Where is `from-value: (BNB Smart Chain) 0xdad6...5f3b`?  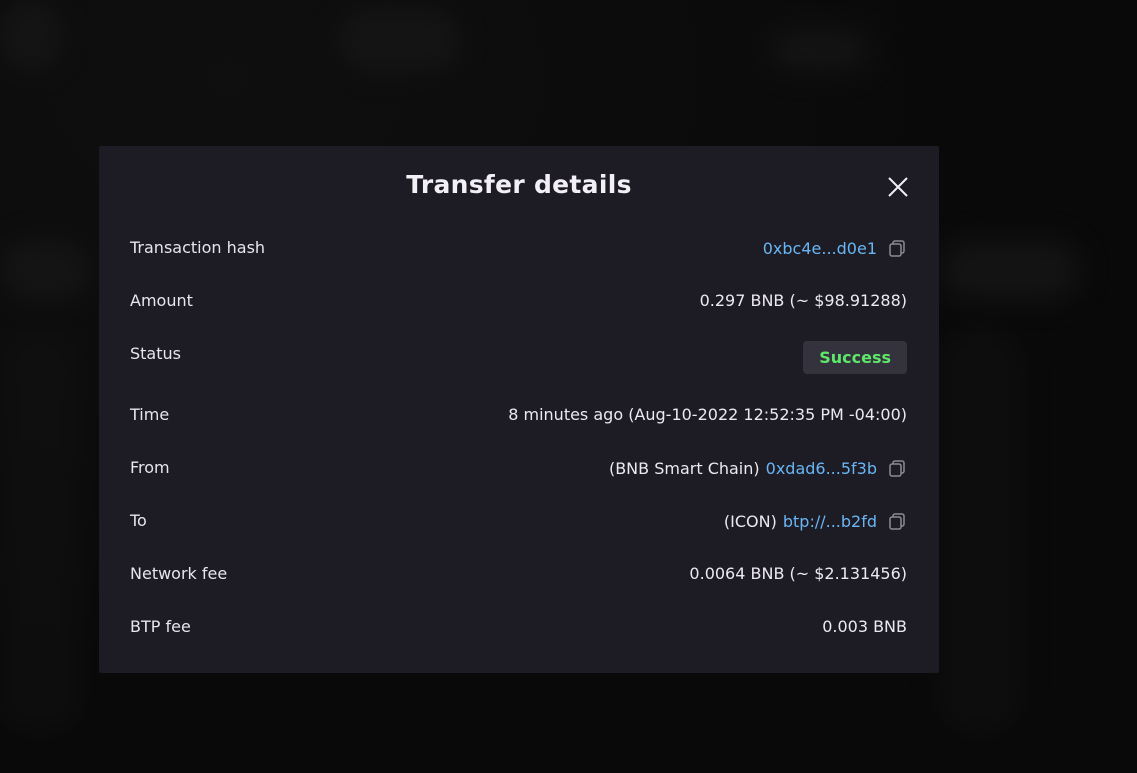
from-value: (BNB Smart Chain) 0xdad6...5f3b is located at coordinates (758, 466).